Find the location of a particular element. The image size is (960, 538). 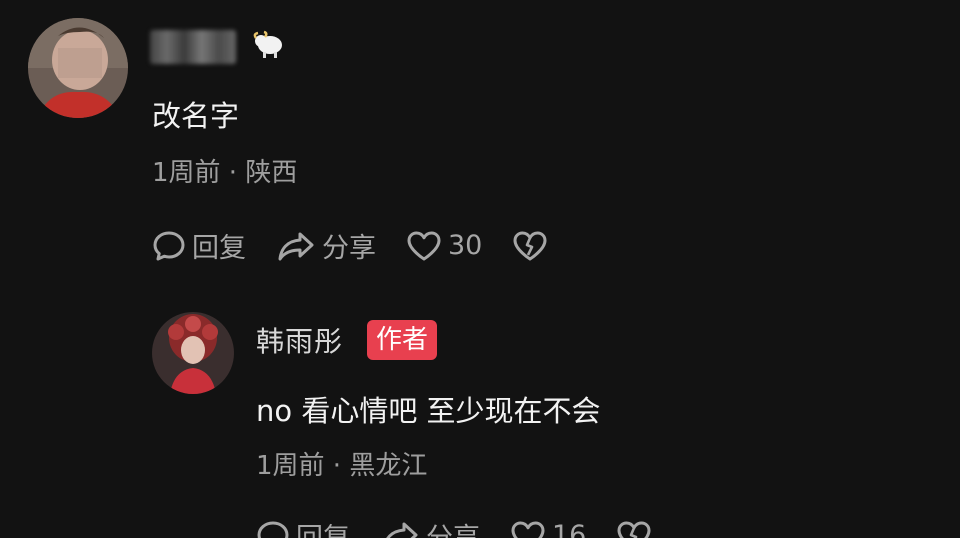

comment-text: no 看心情吧 至少现在不会 is located at coordinates (428, 411).